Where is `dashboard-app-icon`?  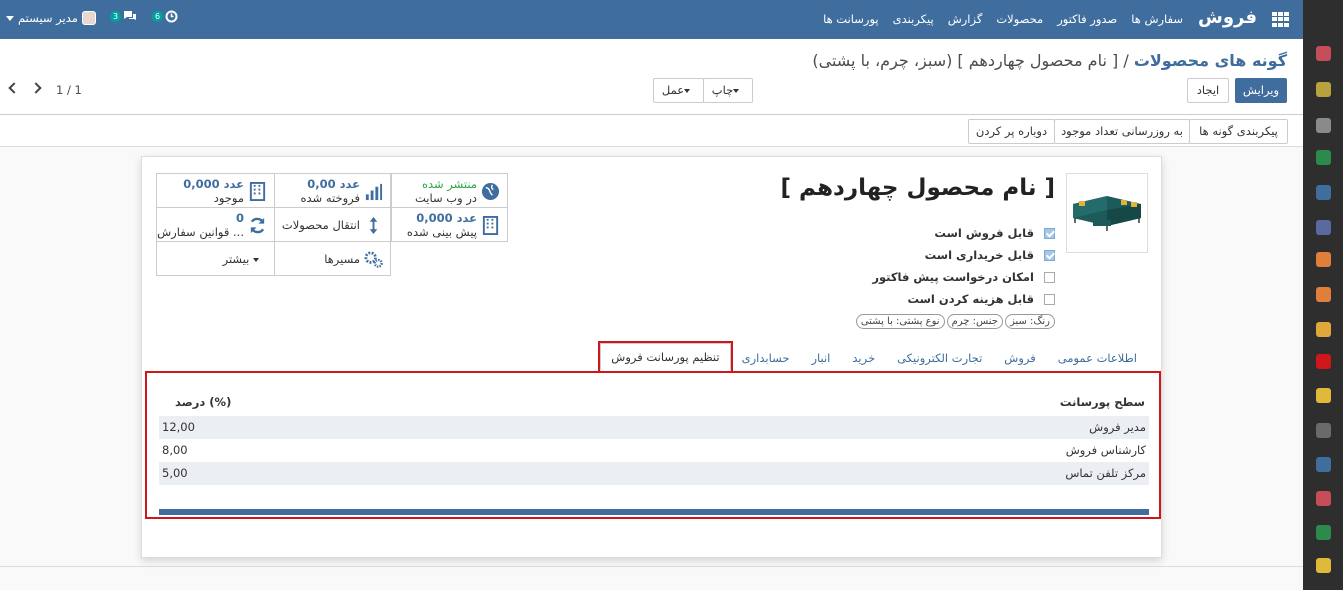
dashboard-app-icon is located at coordinates (1323, 259).